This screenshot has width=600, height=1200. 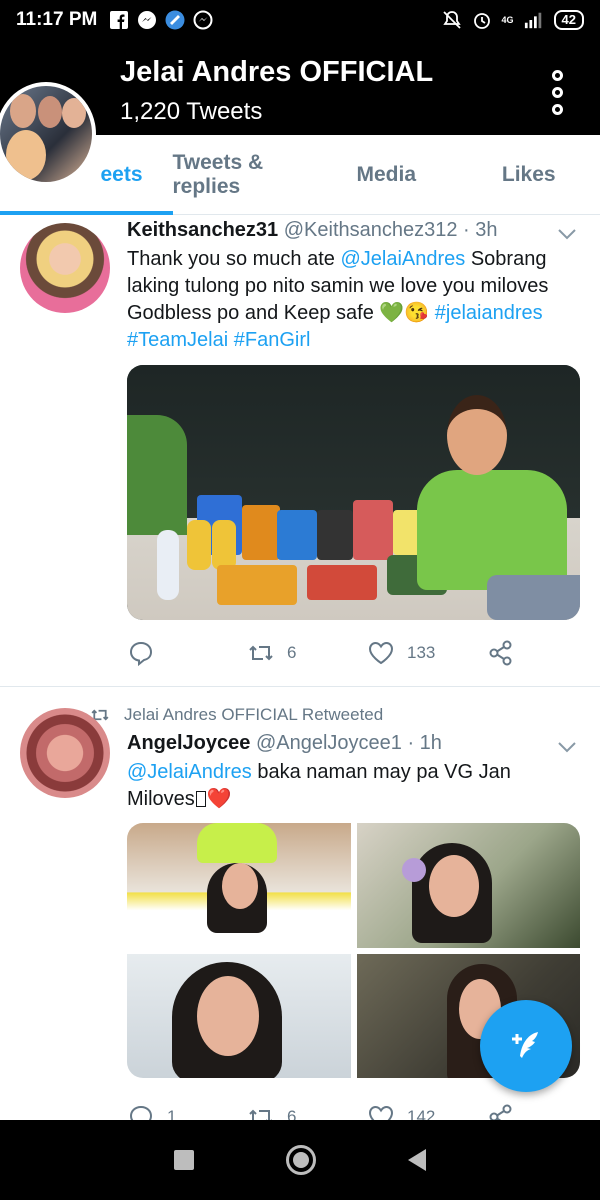 What do you see at coordinates (203, 20) in the screenshot?
I see `messenger-outline-icon` at bounding box center [203, 20].